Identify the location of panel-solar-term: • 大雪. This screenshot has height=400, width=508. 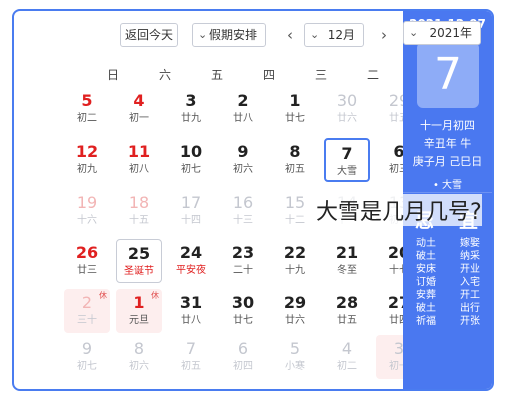
(447, 185).